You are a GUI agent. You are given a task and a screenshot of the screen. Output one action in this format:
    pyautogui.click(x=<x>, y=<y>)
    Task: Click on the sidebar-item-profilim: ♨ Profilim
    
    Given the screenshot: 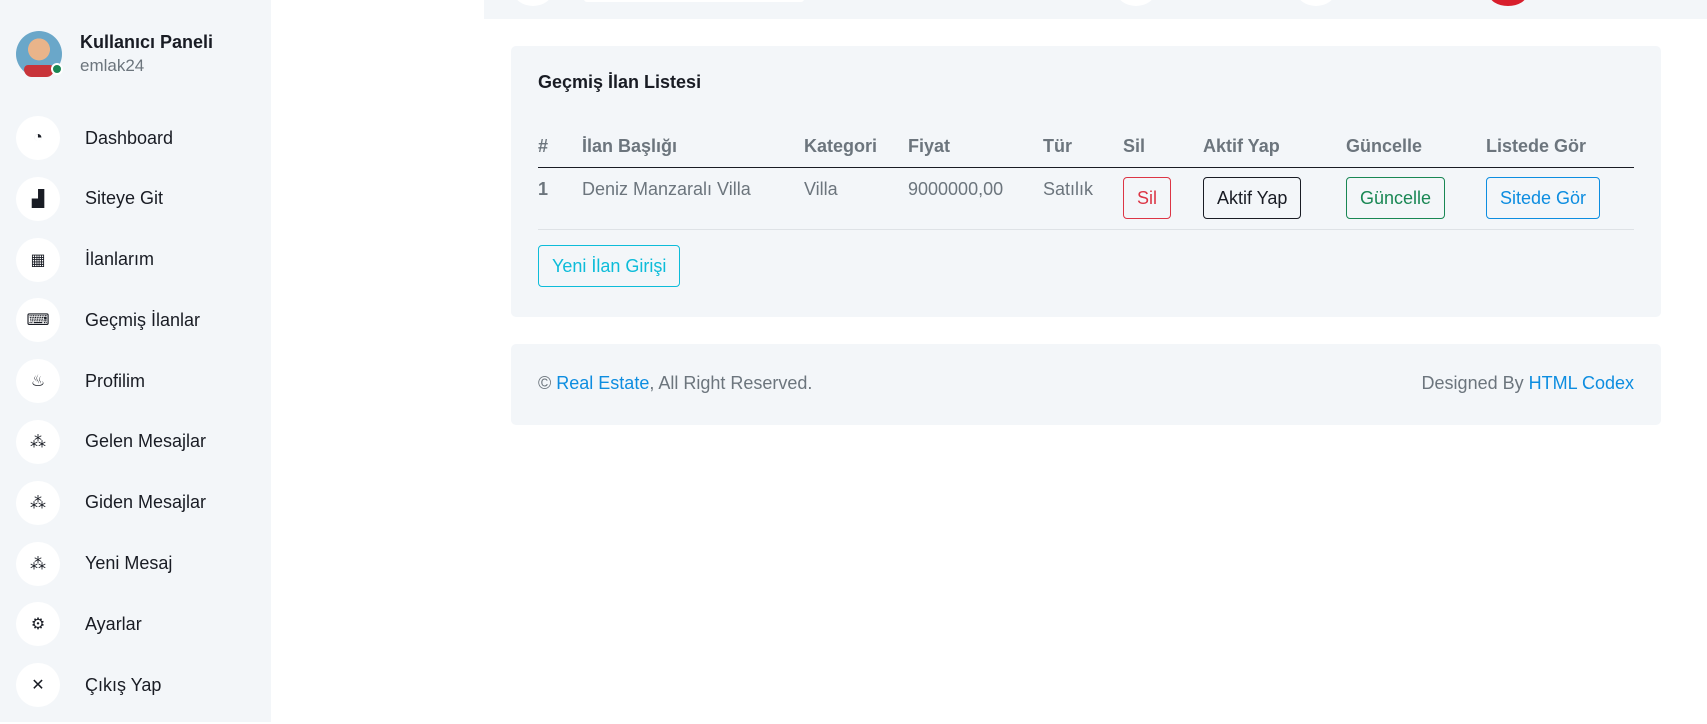 What is the action you would take?
    pyautogui.click(x=111, y=381)
    